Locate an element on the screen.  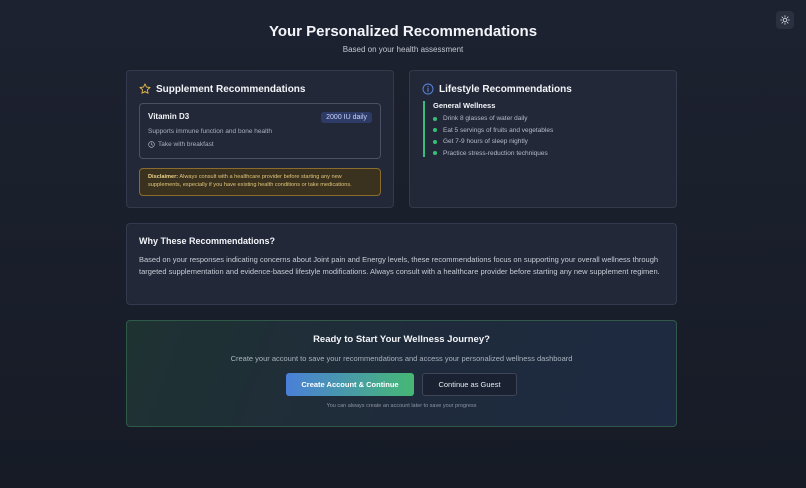
list-item: Drink 8 glasses of water daily is located at coordinates (548, 118).